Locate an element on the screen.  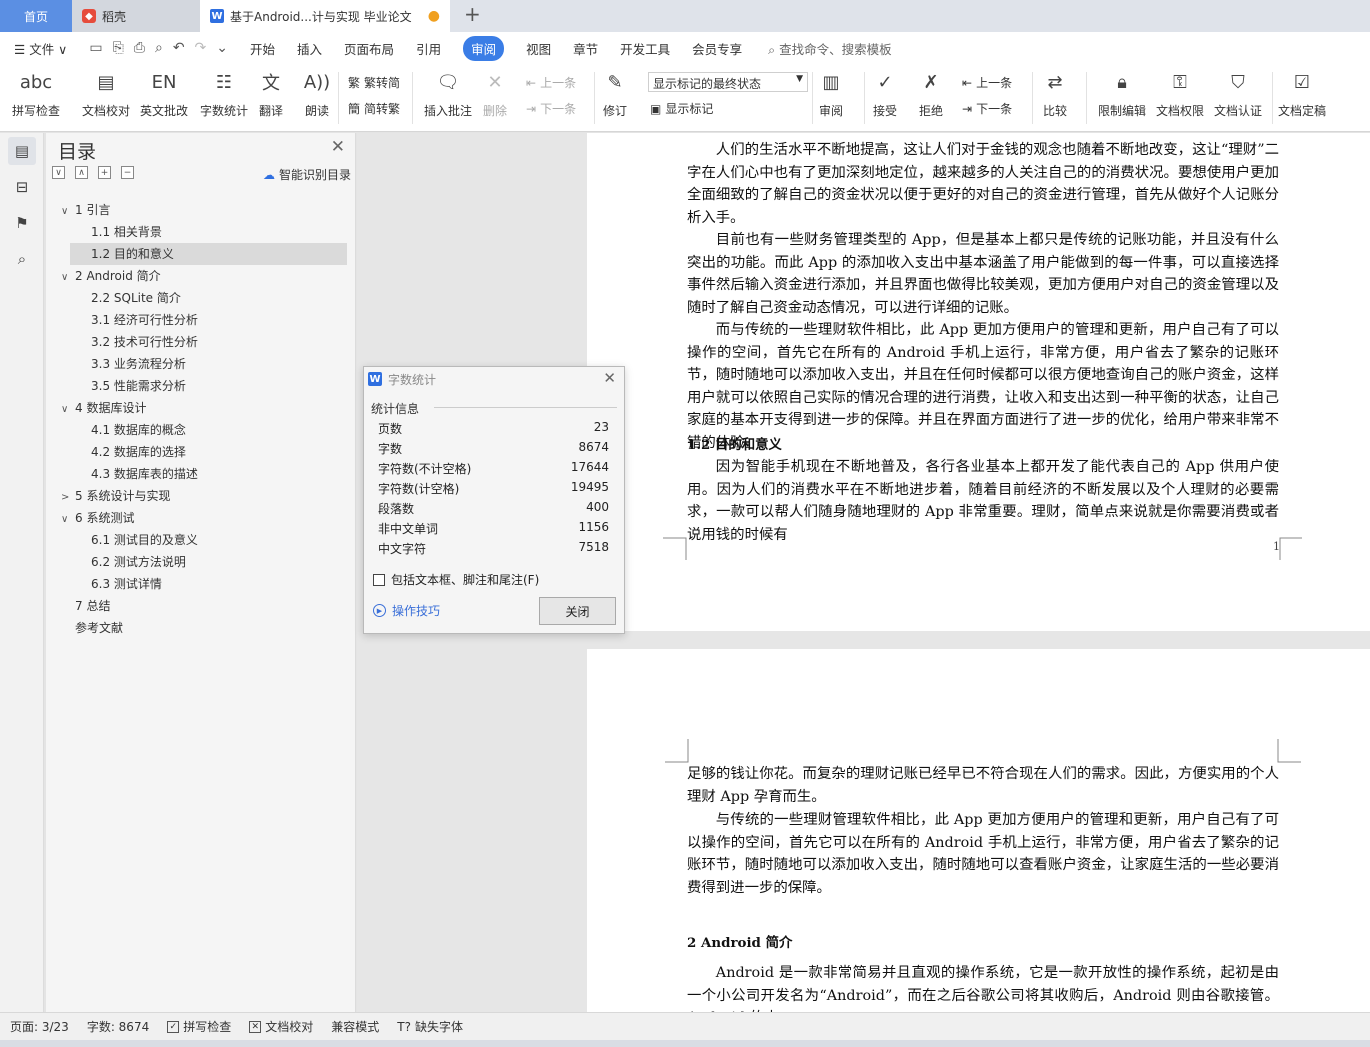
toc-item: 4.2 数据库的选择 is located at coordinates (201, 452).